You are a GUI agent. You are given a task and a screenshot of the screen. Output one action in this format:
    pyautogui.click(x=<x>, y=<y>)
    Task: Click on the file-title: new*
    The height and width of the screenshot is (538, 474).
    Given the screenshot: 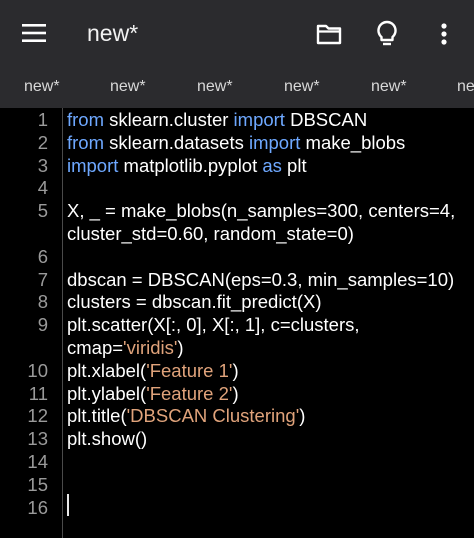 What is the action you would take?
    pyautogui.click(x=113, y=33)
    